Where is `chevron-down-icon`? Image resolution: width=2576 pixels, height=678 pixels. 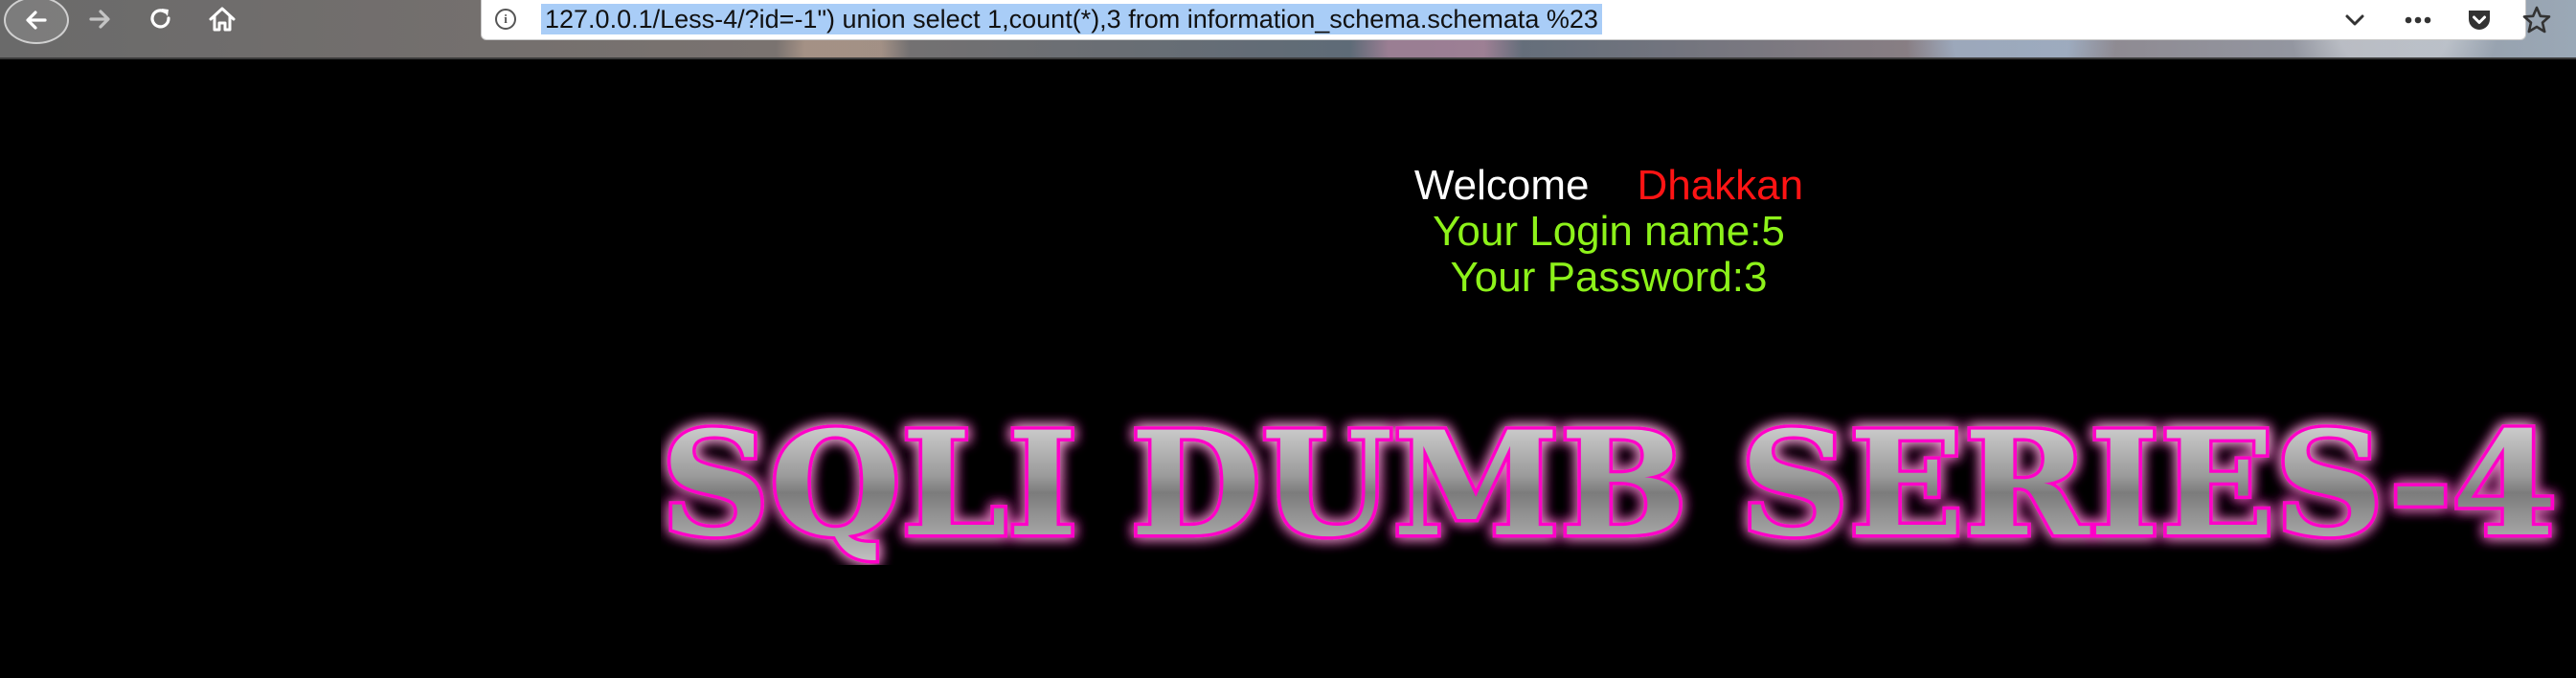 chevron-down-icon is located at coordinates (2354, 20).